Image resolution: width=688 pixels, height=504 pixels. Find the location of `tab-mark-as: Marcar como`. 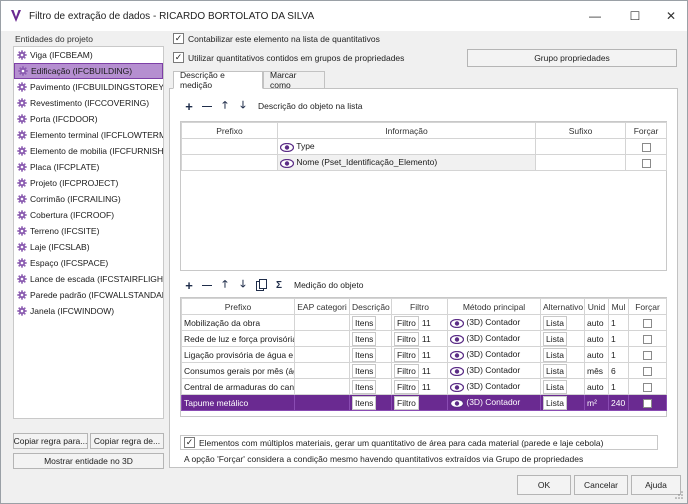

tab-mark-as: Marcar como is located at coordinates (294, 80).